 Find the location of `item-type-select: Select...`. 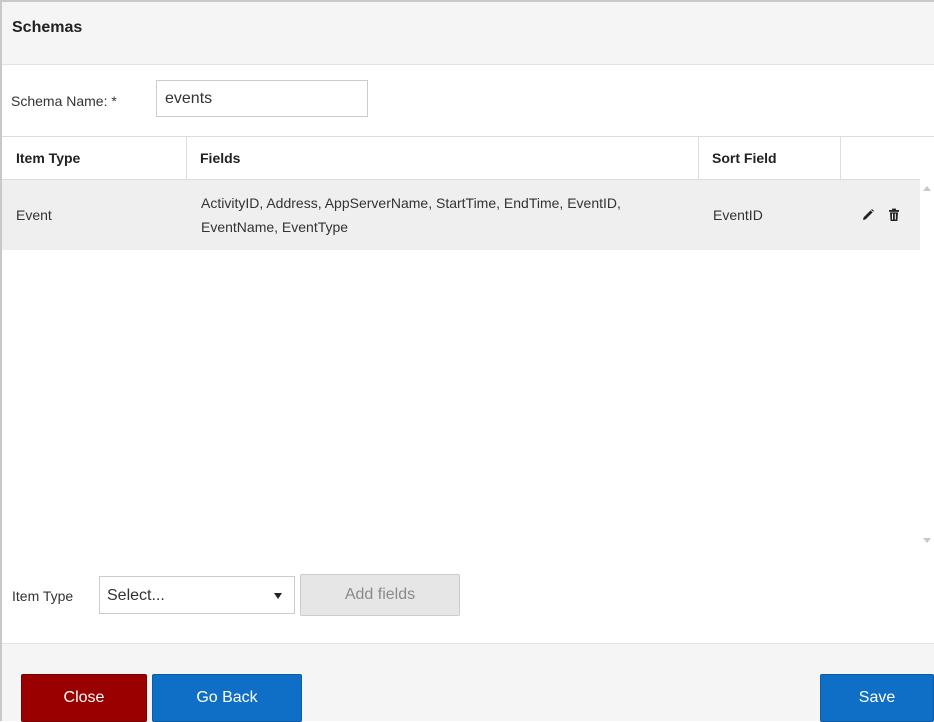

item-type-select: Select... is located at coordinates (197, 595).